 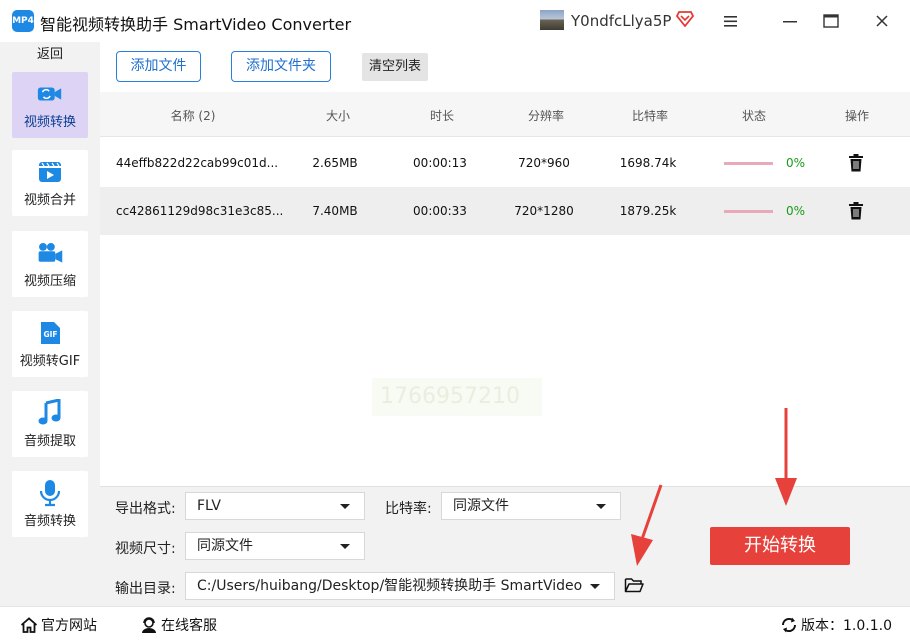 I want to click on sidebar-item-video-to-gif: GIF 视频转GIF, so click(x=50, y=344).